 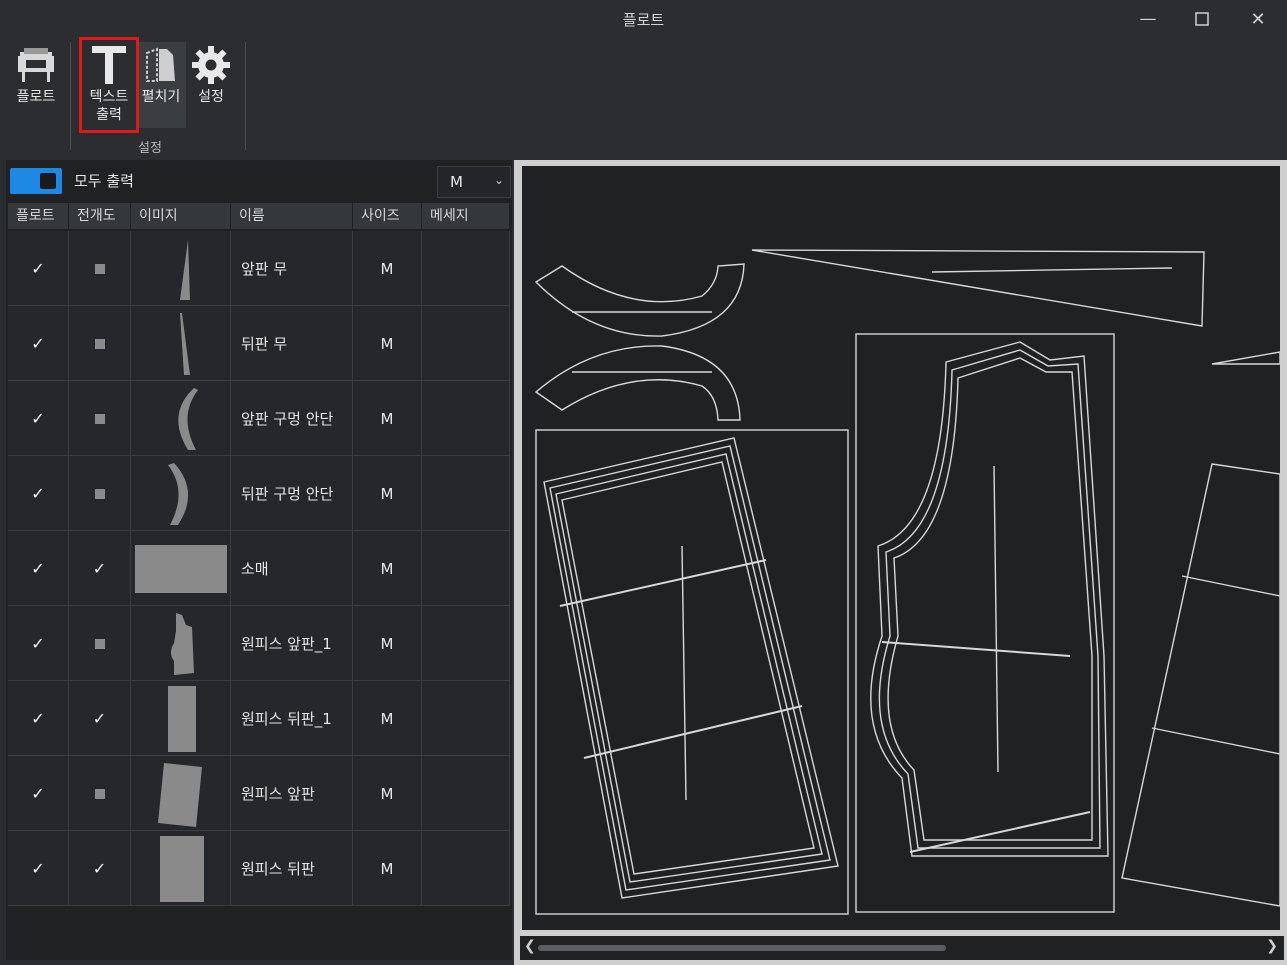 What do you see at coordinates (109, 85) in the screenshot?
I see `selection-highlight` at bounding box center [109, 85].